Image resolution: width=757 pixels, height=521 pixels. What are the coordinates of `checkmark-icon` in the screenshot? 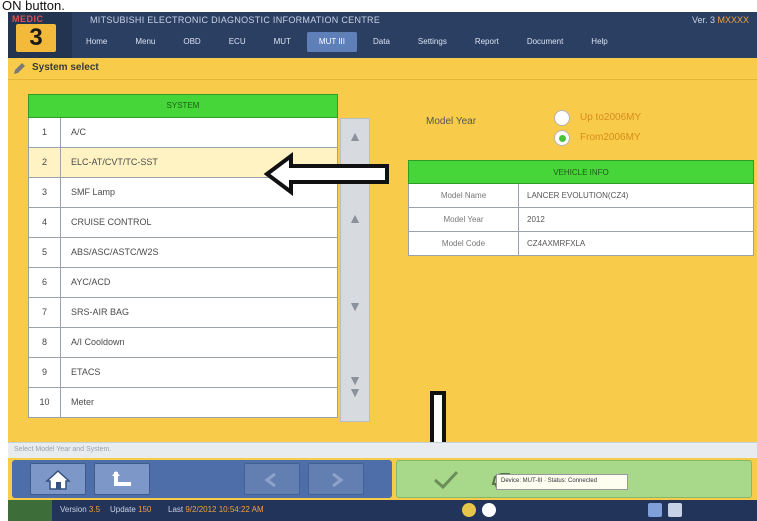 It's located at (446, 480).